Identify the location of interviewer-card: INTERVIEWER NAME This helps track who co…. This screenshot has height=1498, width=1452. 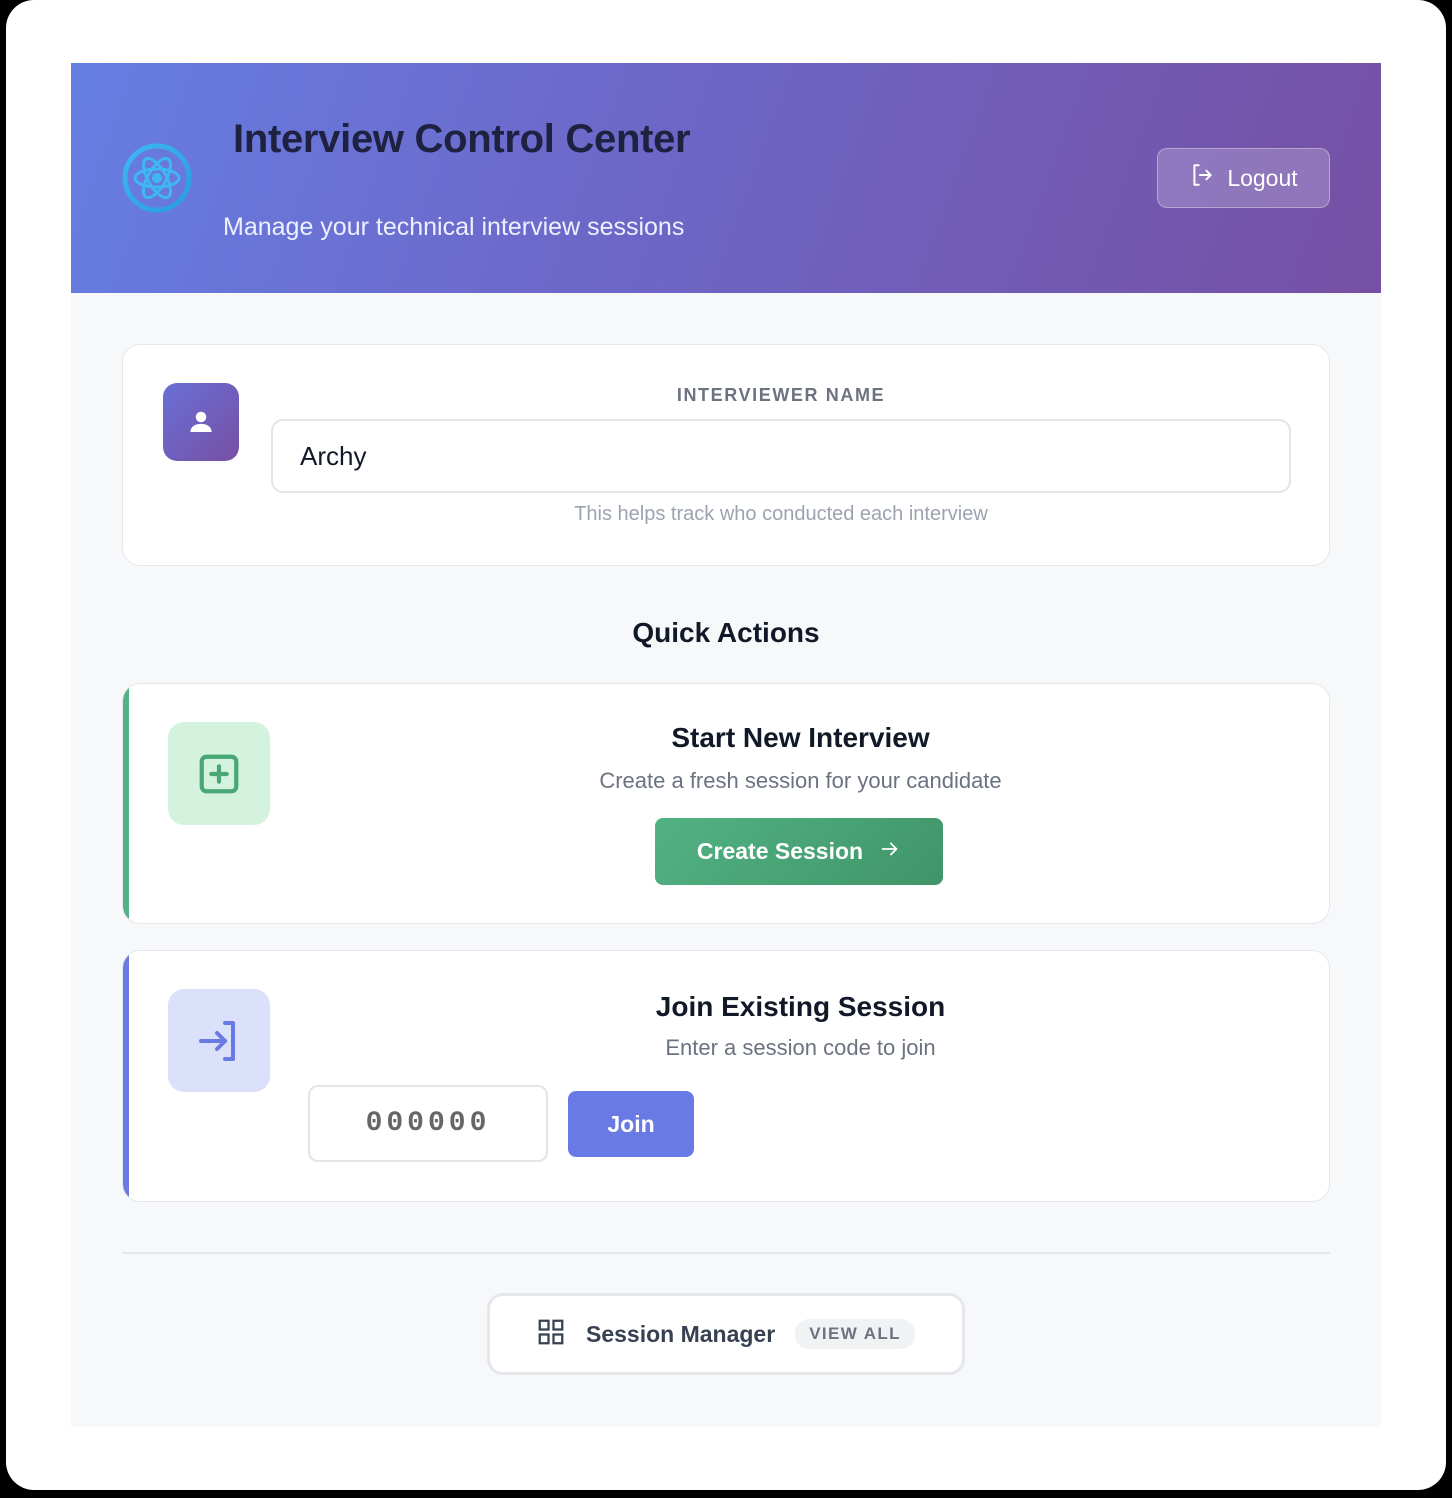
(726, 455).